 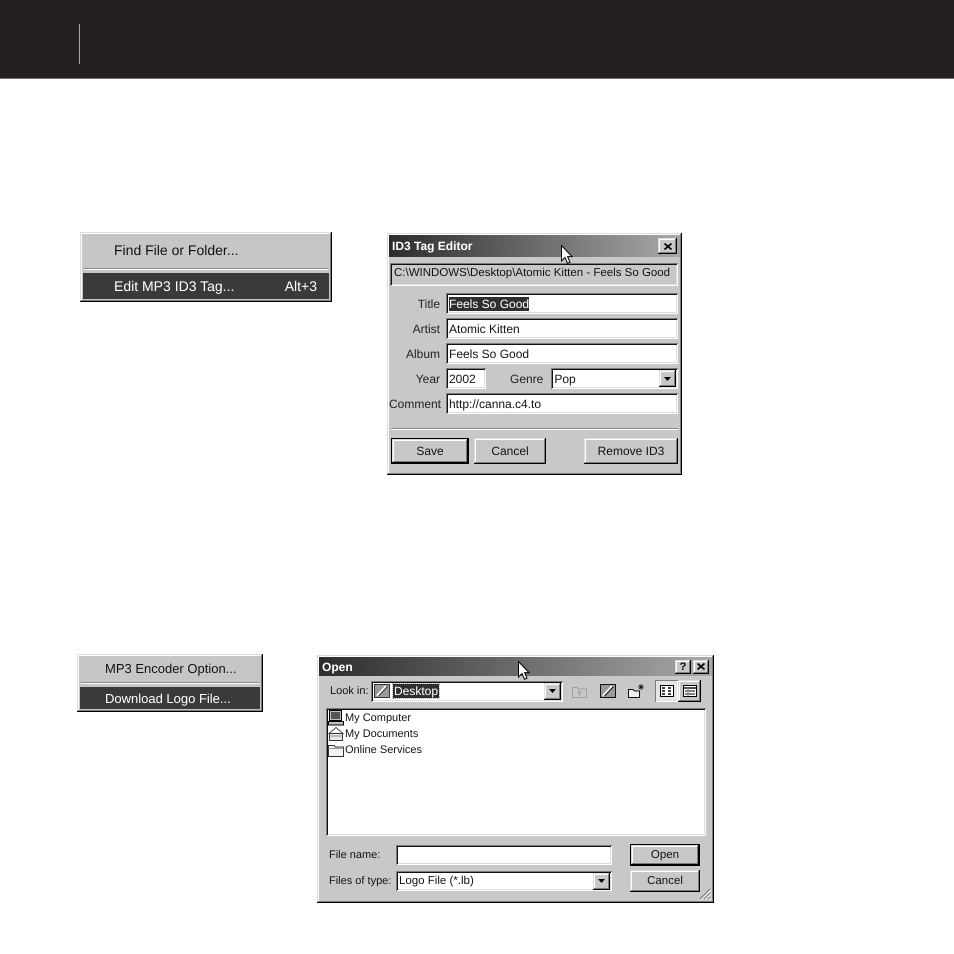 What do you see at coordinates (580, 691) in the screenshot?
I see `folder-up-icon` at bounding box center [580, 691].